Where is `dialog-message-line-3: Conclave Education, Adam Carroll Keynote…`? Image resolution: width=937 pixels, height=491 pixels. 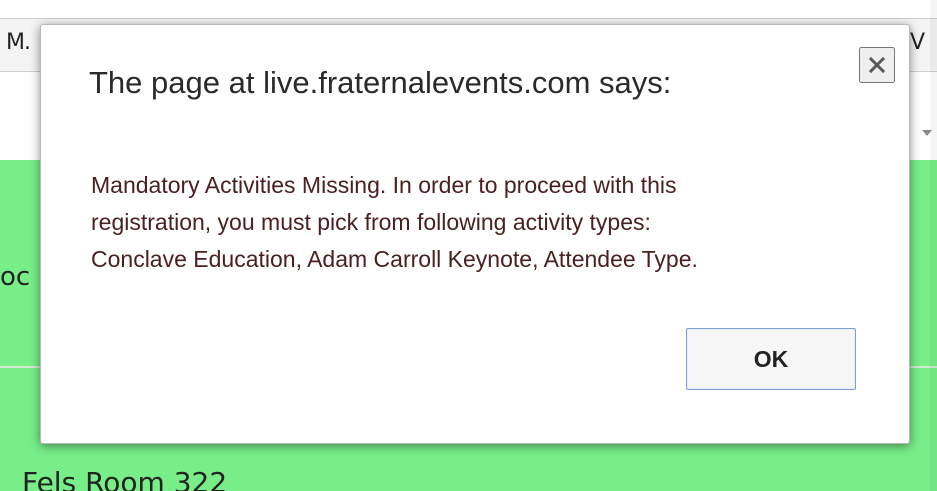 dialog-message-line-3: Conclave Education, Adam Carroll Keynote… is located at coordinates (394, 259).